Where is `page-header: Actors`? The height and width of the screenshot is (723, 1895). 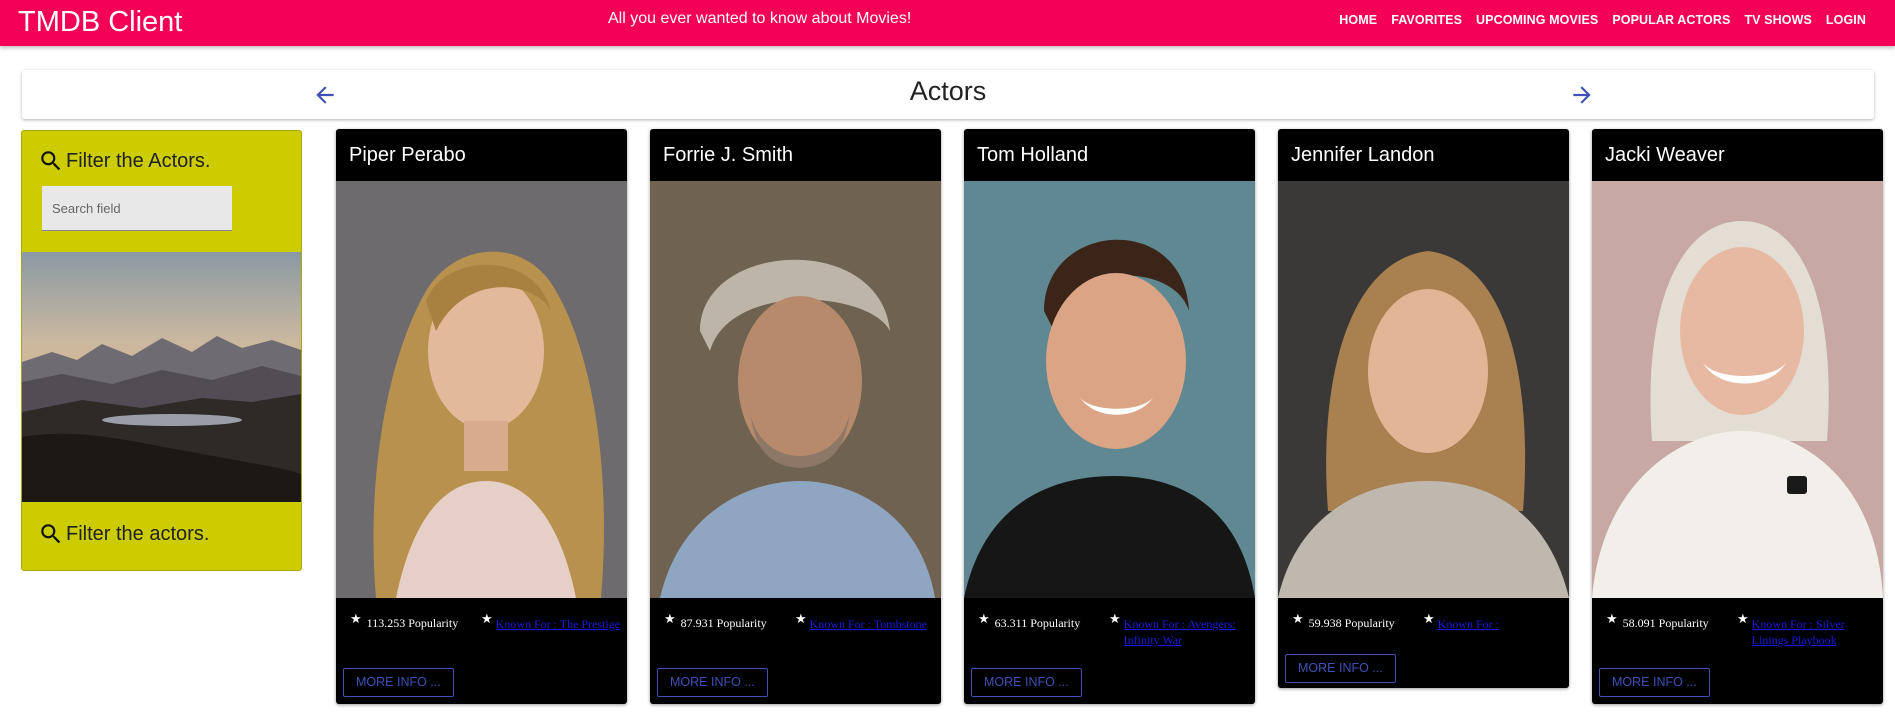 page-header: Actors is located at coordinates (948, 94).